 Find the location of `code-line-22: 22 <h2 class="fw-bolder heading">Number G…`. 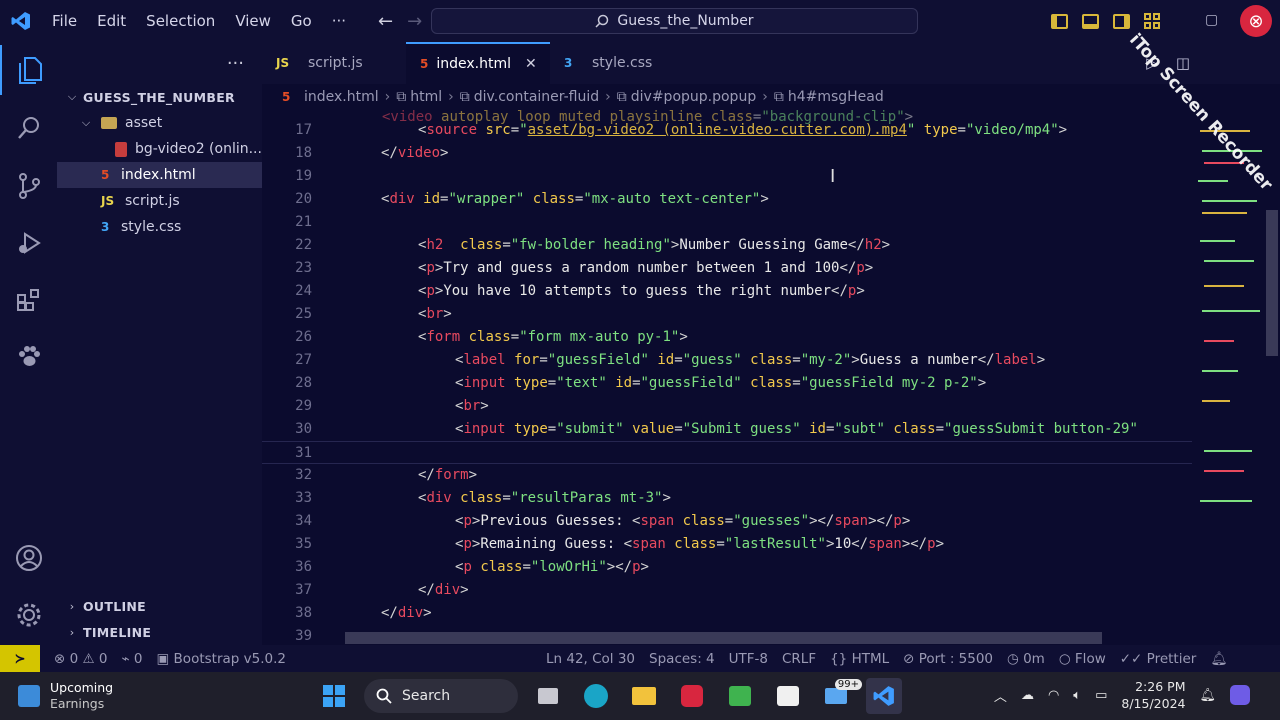

code-line-22: 22 <h2 class="fw-bolder heading">Number G… is located at coordinates (593, 245).